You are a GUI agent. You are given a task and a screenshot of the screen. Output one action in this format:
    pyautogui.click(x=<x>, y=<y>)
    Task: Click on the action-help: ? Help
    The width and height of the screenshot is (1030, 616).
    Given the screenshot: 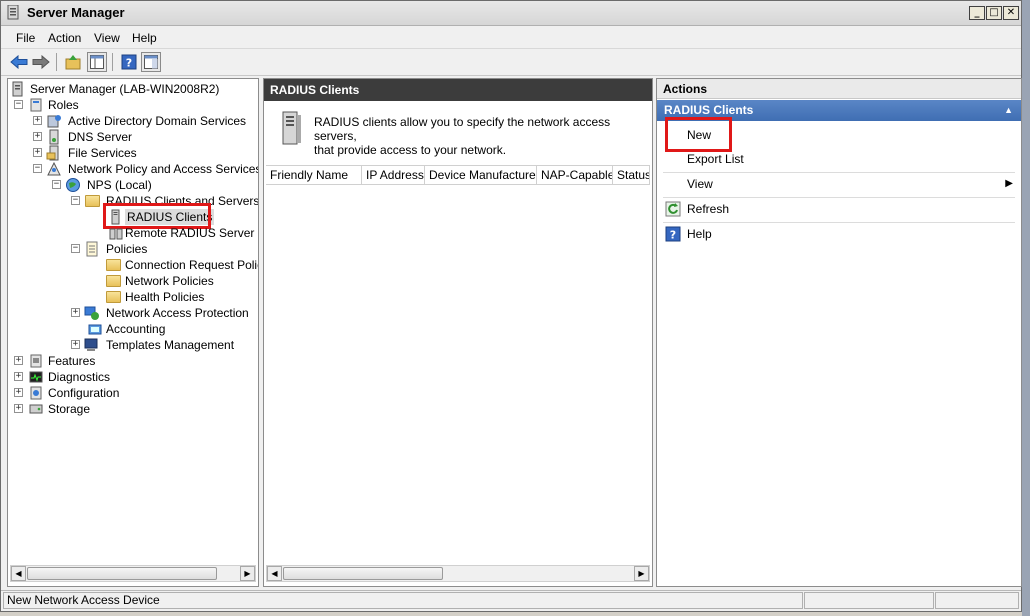 What is the action you would take?
    pyautogui.click(x=839, y=234)
    